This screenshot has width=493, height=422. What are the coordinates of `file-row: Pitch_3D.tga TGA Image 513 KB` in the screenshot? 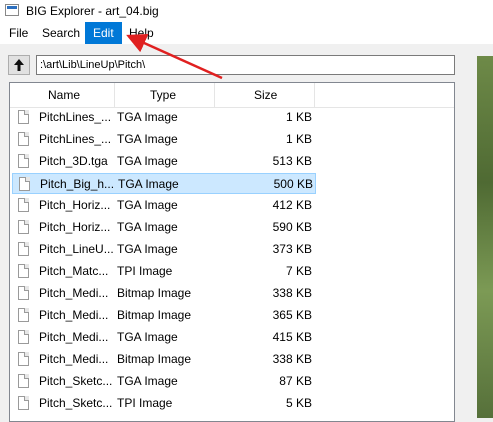 It's located at (164, 161).